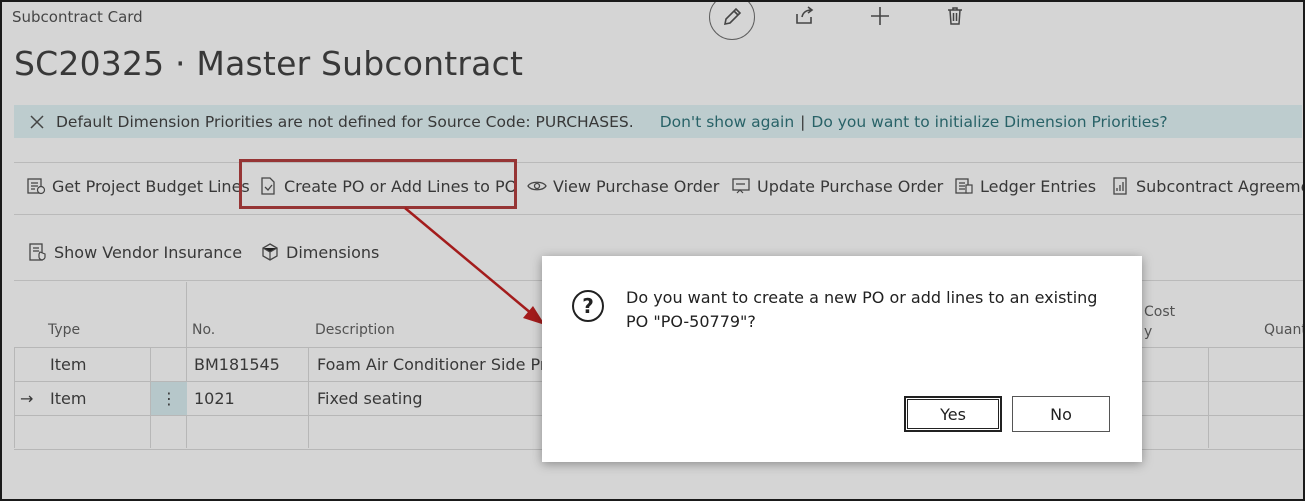 The width and height of the screenshot is (1305, 501). Describe the element at coordinates (1061, 414) in the screenshot. I see `no-button: No` at that location.